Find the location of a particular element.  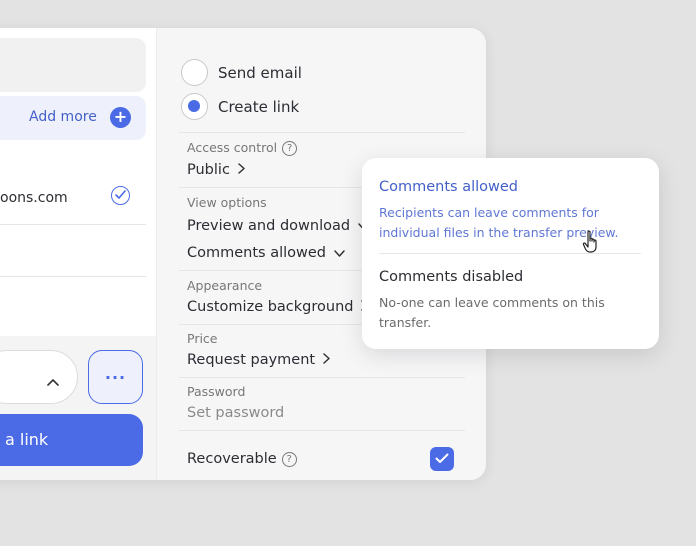

view-comments-value: Comments allowed is located at coordinates (257, 253).